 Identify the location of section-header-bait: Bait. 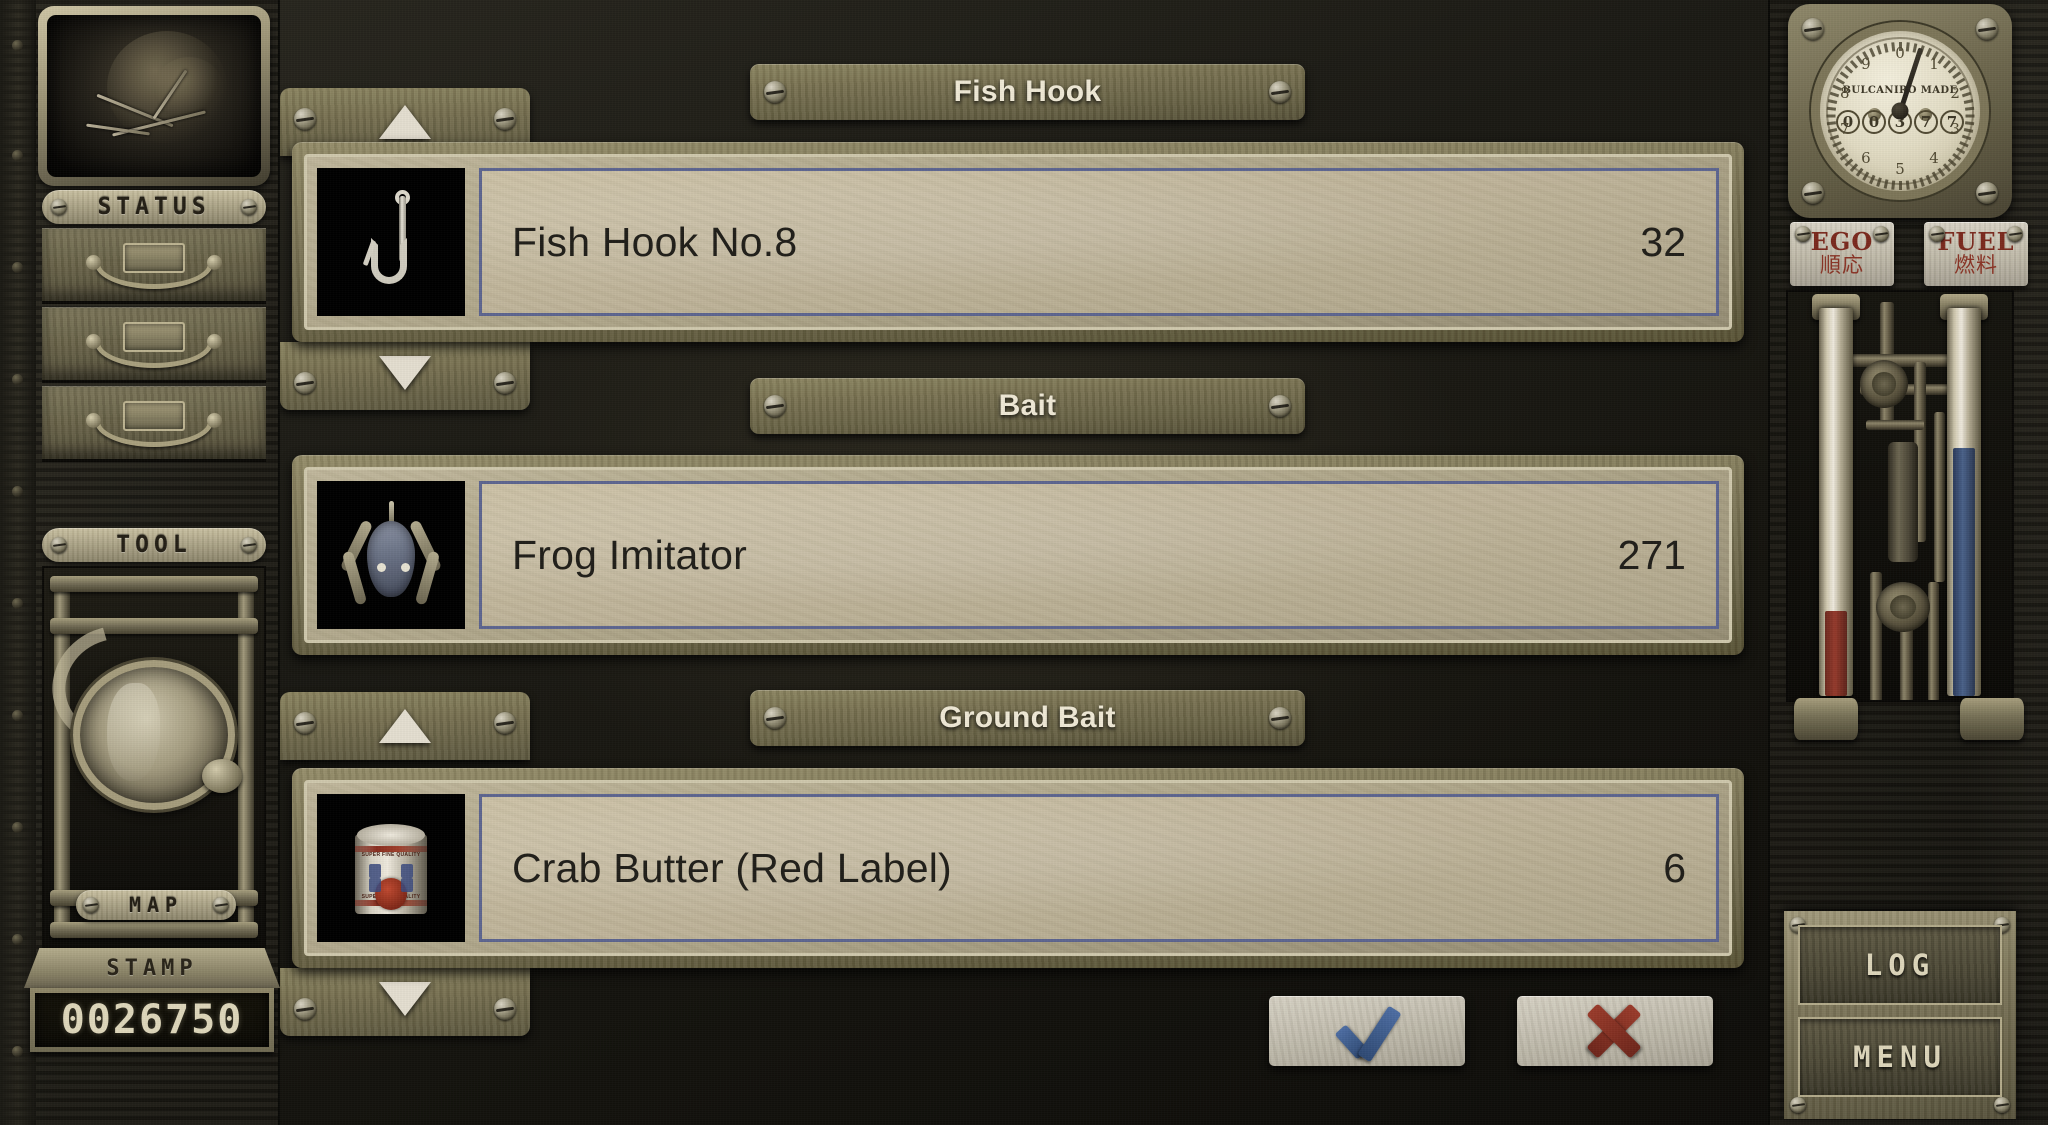
(1027, 406).